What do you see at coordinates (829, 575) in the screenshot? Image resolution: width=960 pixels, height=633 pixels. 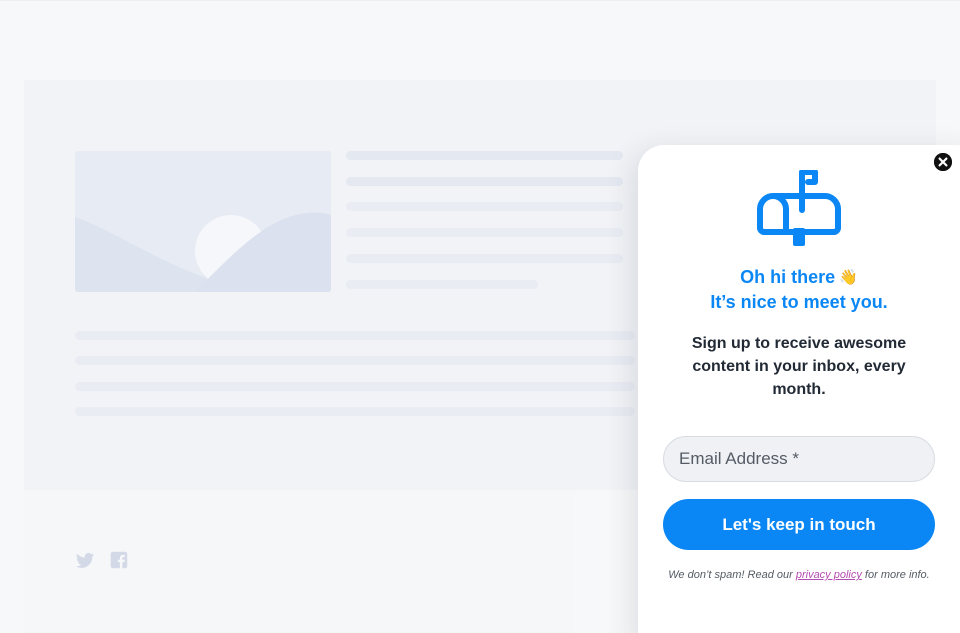 I see `privacy-policy-link: privacy policy` at bounding box center [829, 575].